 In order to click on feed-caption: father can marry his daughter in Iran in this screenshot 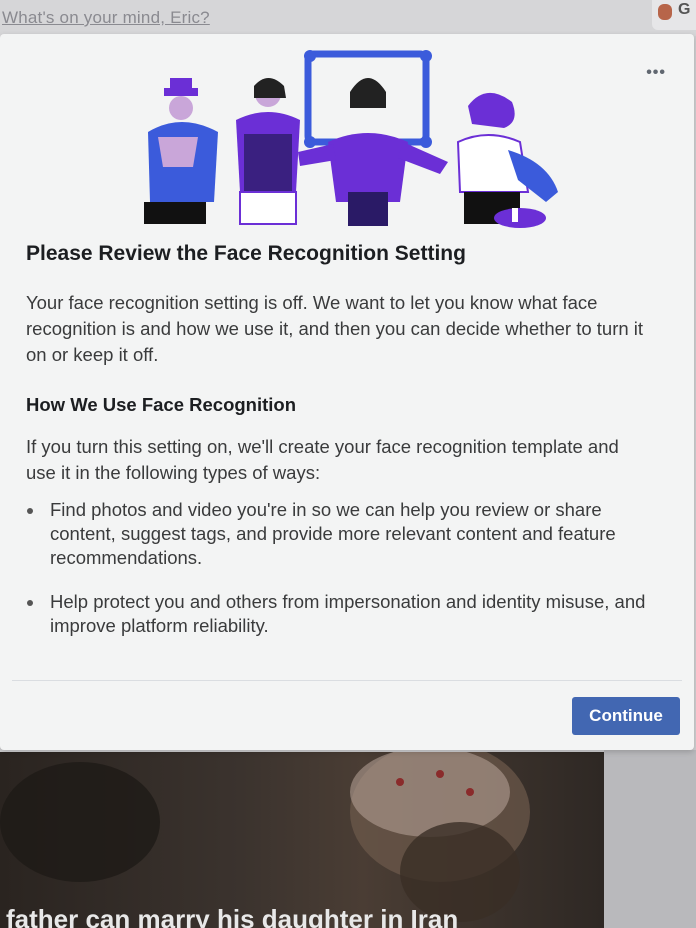, I will do `click(232, 916)`.